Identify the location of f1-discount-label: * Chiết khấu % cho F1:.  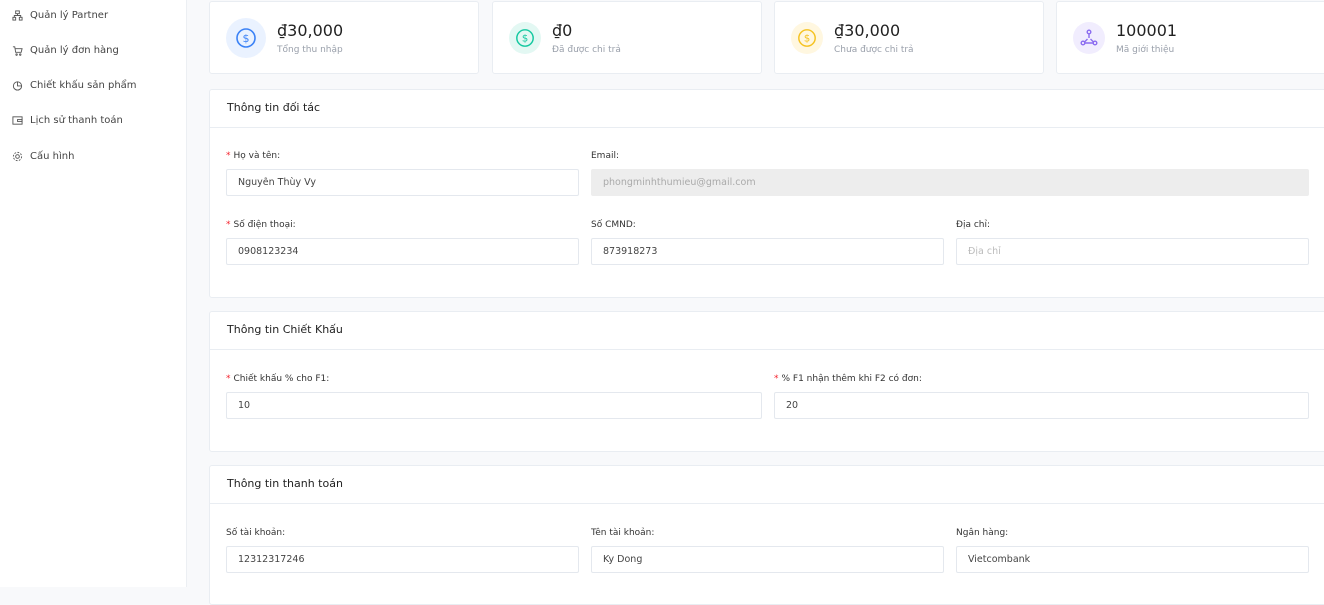
(278, 379).